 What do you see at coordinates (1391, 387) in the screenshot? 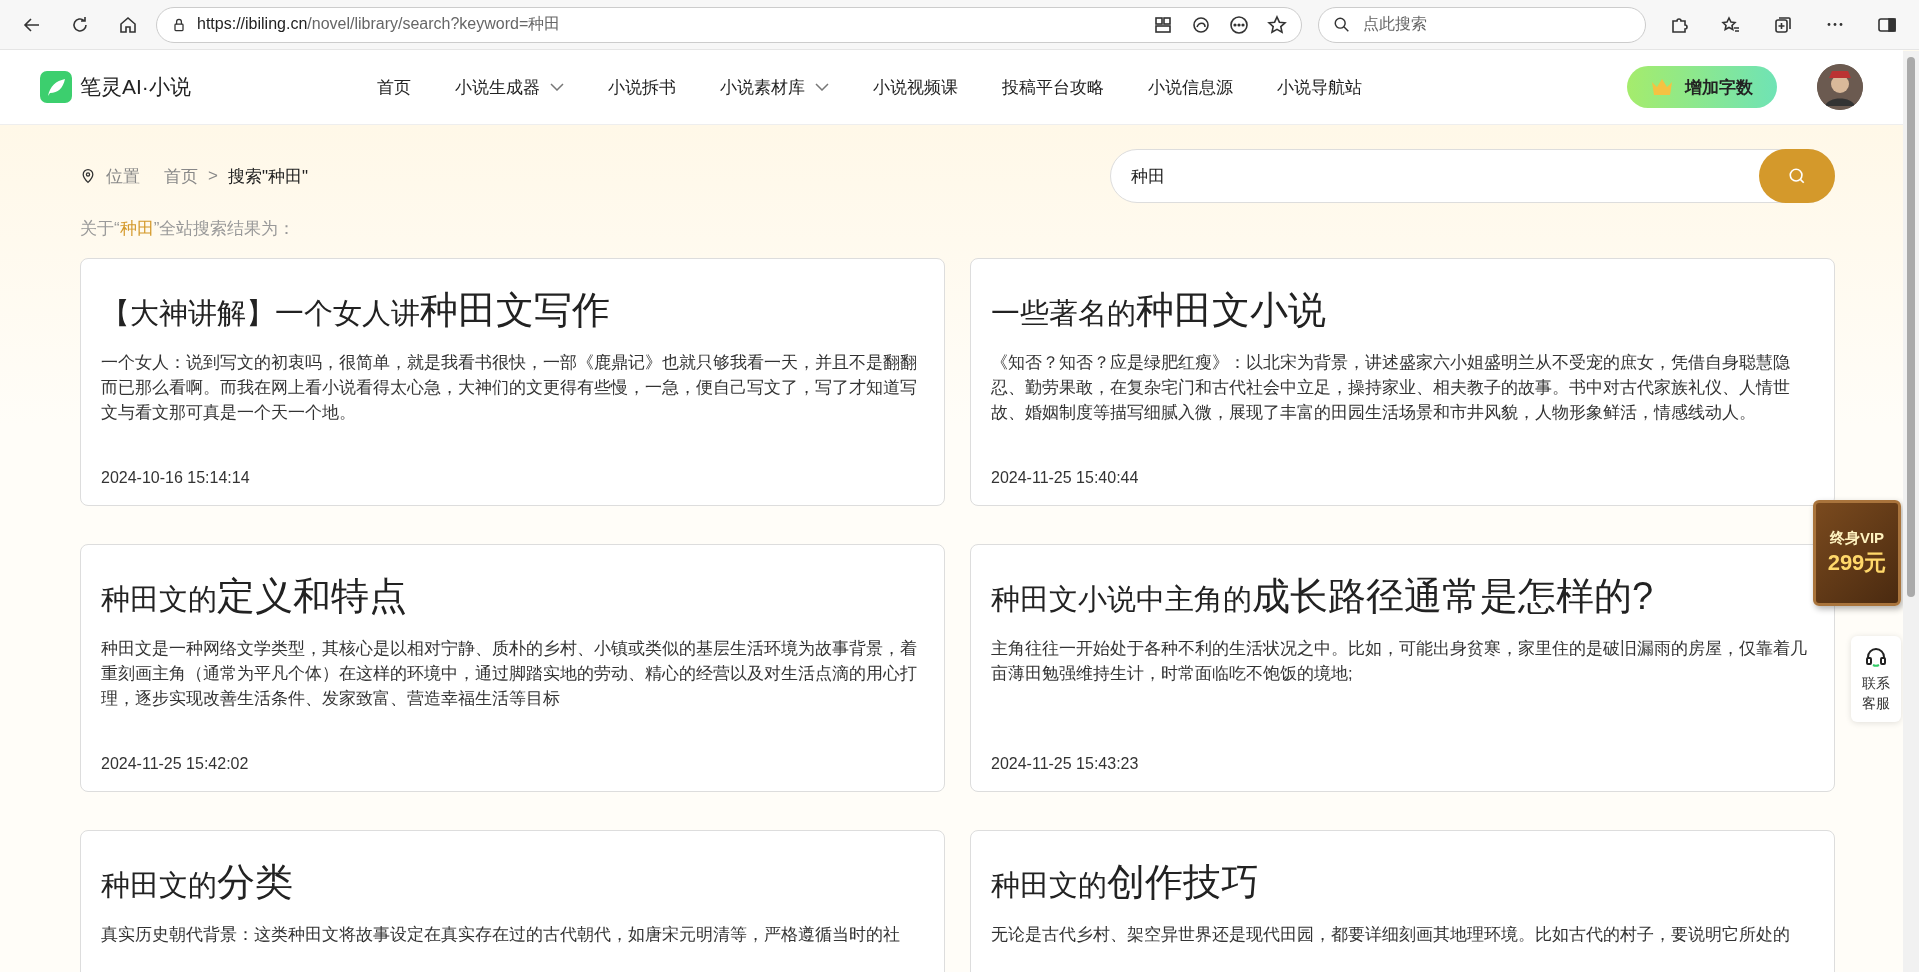
I see `result-excerpt: 《知否？知否？应是绿肥红瘦》：以北宋为背景，讲述盛家六小姐盛明兰从不受宠的庶女，凭借自身聪慧隐忍、勤劳果敢，在复杂宅门和古代社会中立足，操持家业、相夫教子的故事。书中对古代家族礼仪、人情世故、婚姻制度等描写细腻入微，展现了丰富的田园生活场景和市井风貌，人物形象鲜活，情感线动人。` at bounding box center [1391, 387].